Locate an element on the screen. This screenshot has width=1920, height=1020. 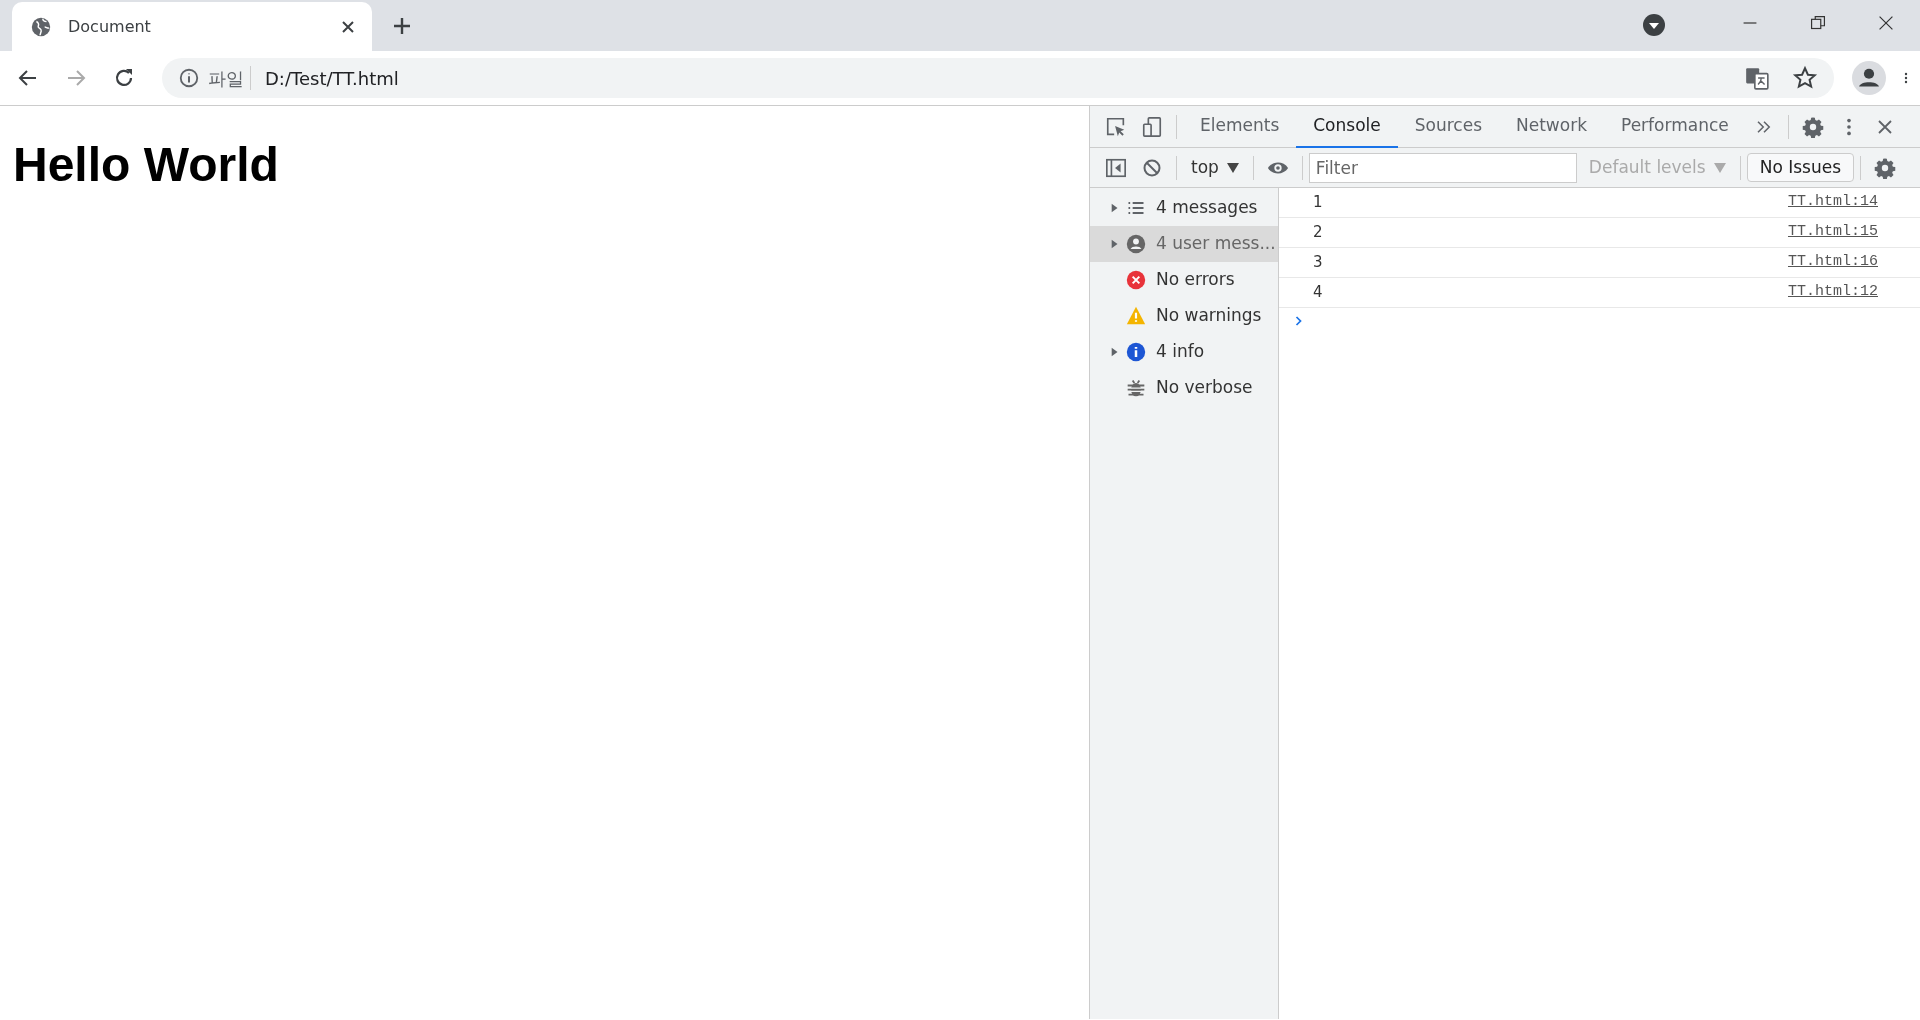
star-icon is located at coordinates (1805, 78).